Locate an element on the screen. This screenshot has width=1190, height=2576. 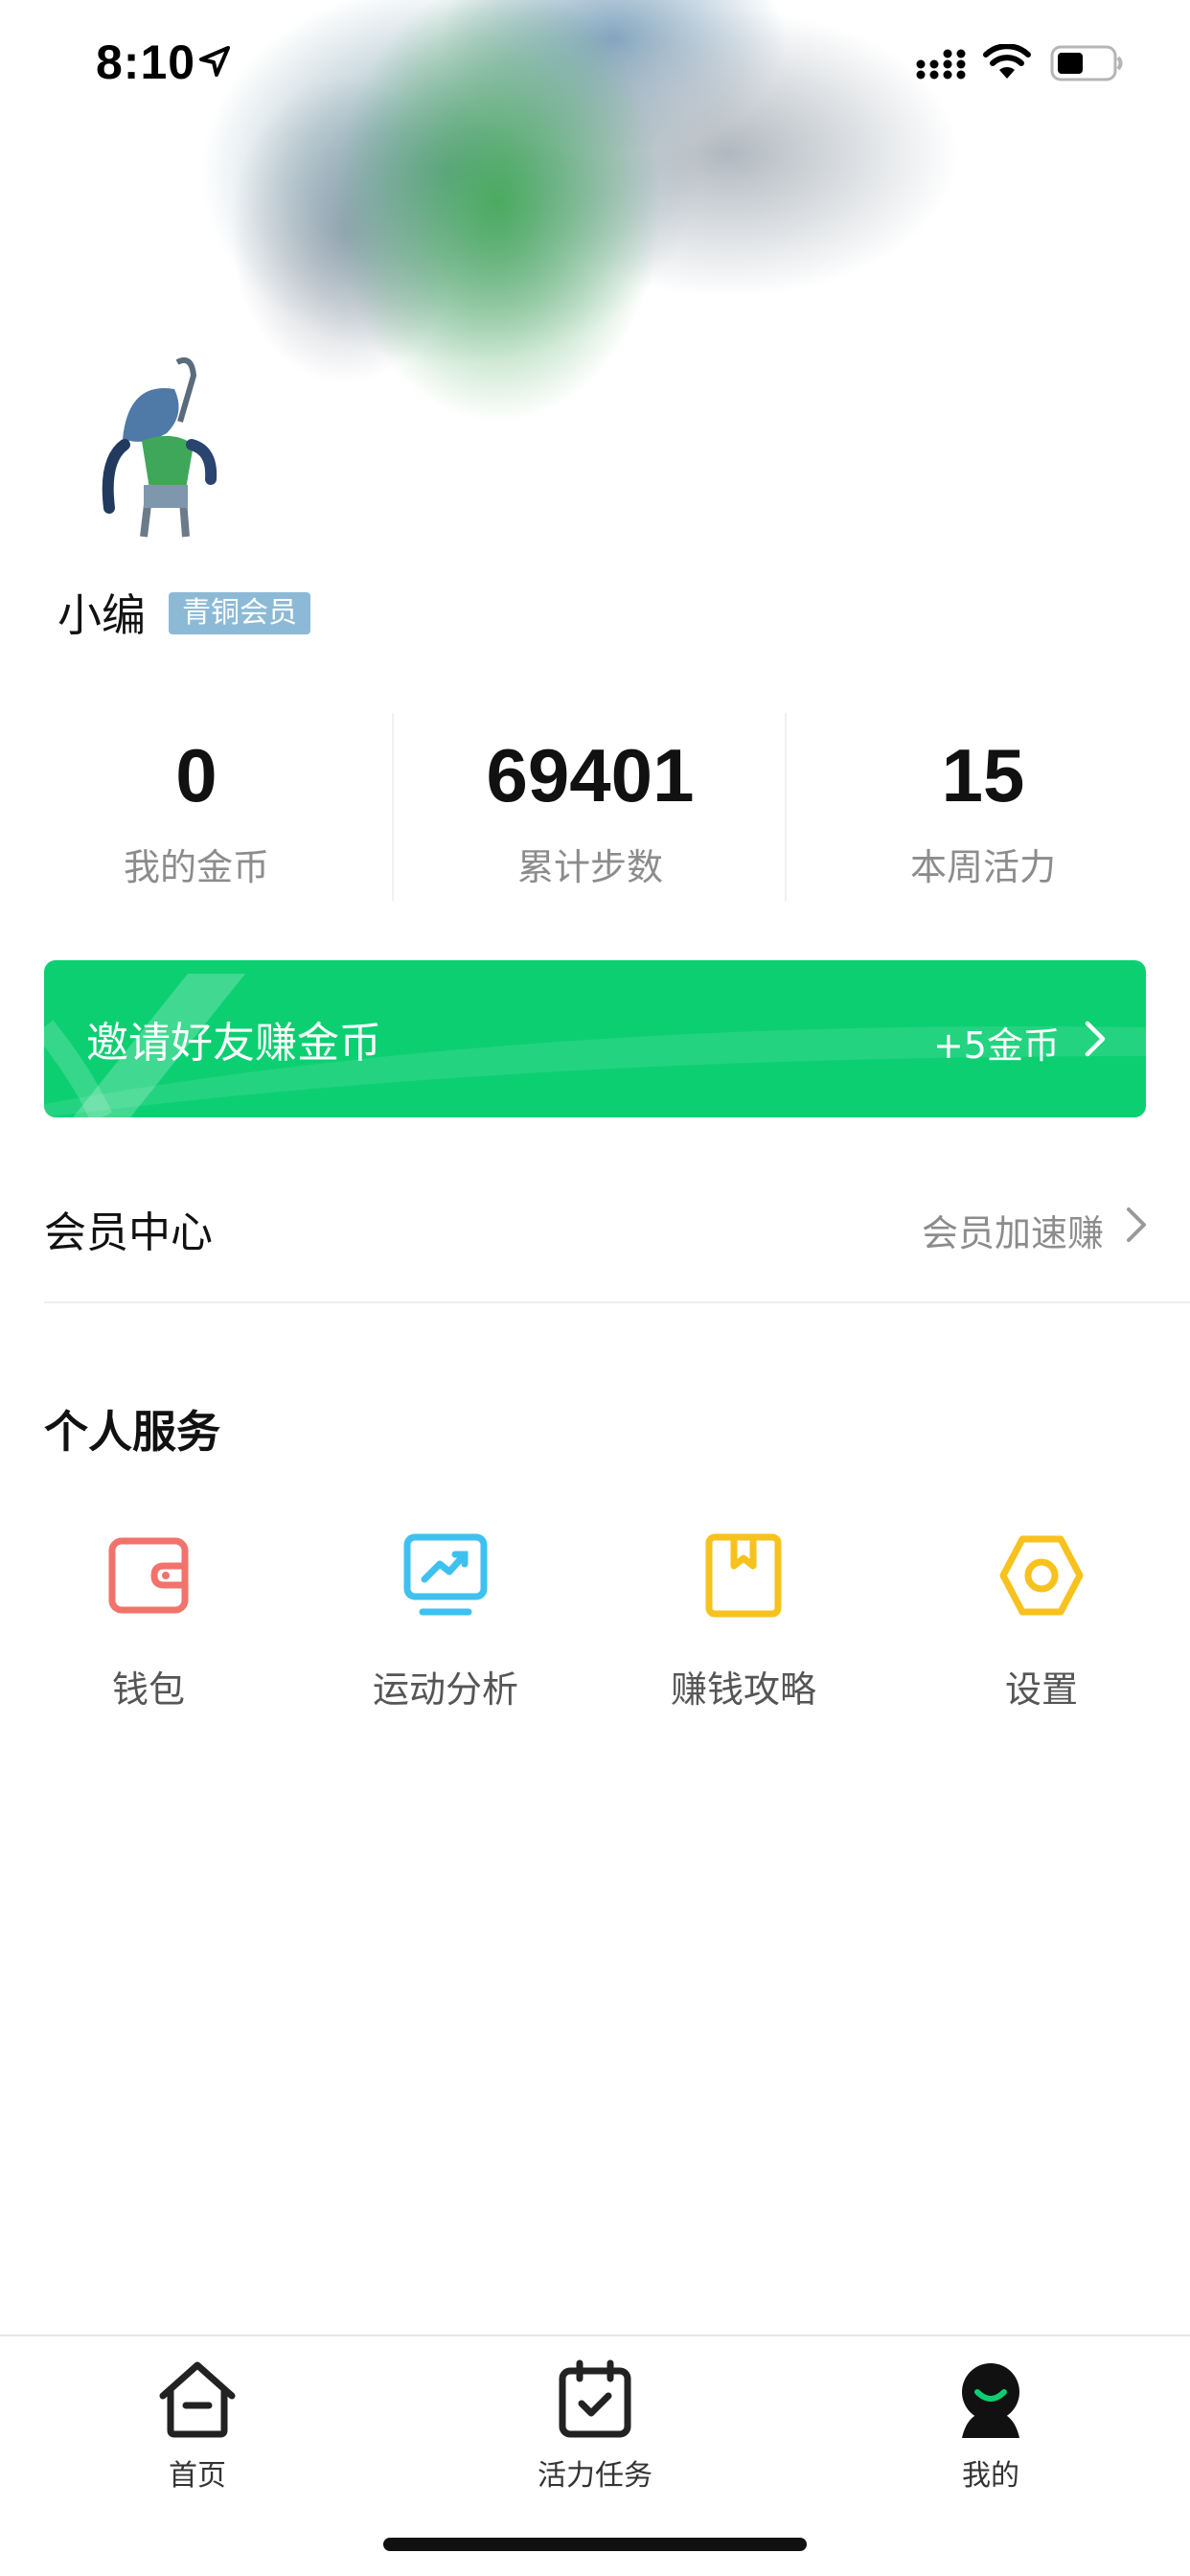
username: 小编 is located at coordinates (101, 615).